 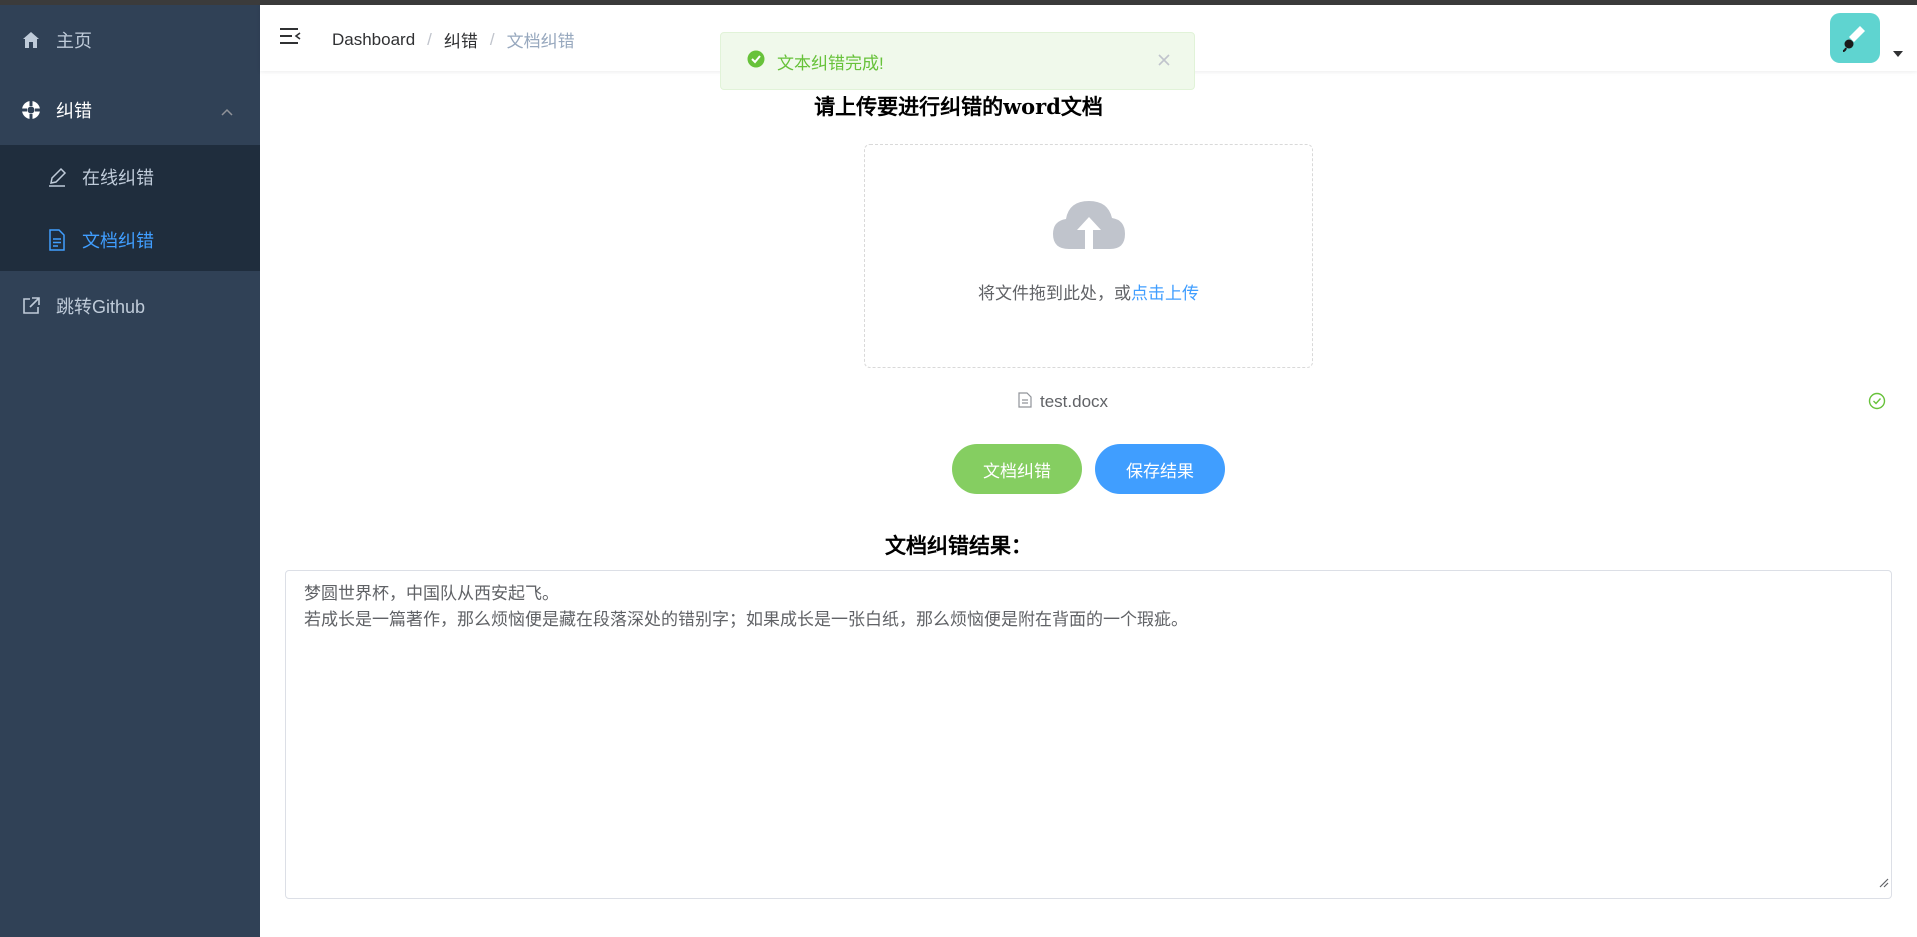 I want to click on sidebar-item-github: 跳转Github, so click(x=130, y=306).